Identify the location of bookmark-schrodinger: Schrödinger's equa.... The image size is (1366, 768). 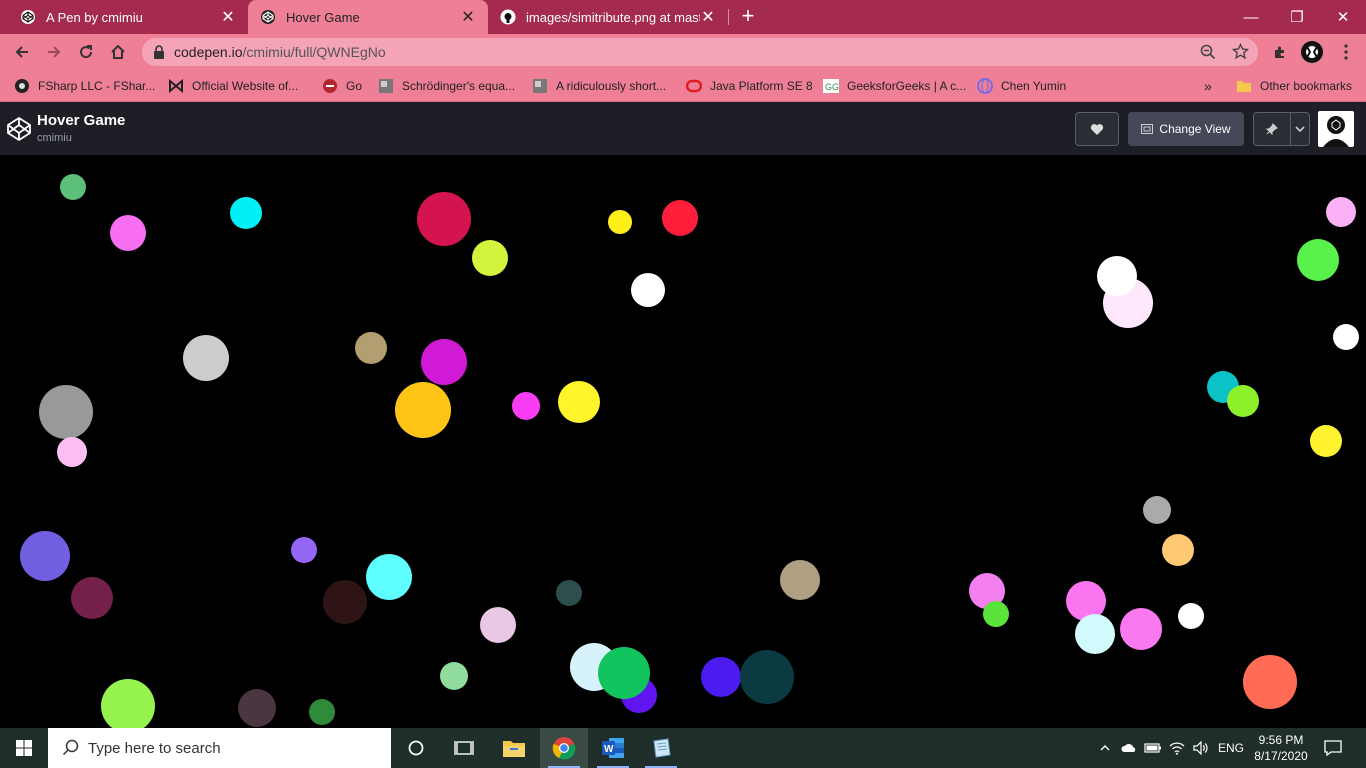
(446, 86).